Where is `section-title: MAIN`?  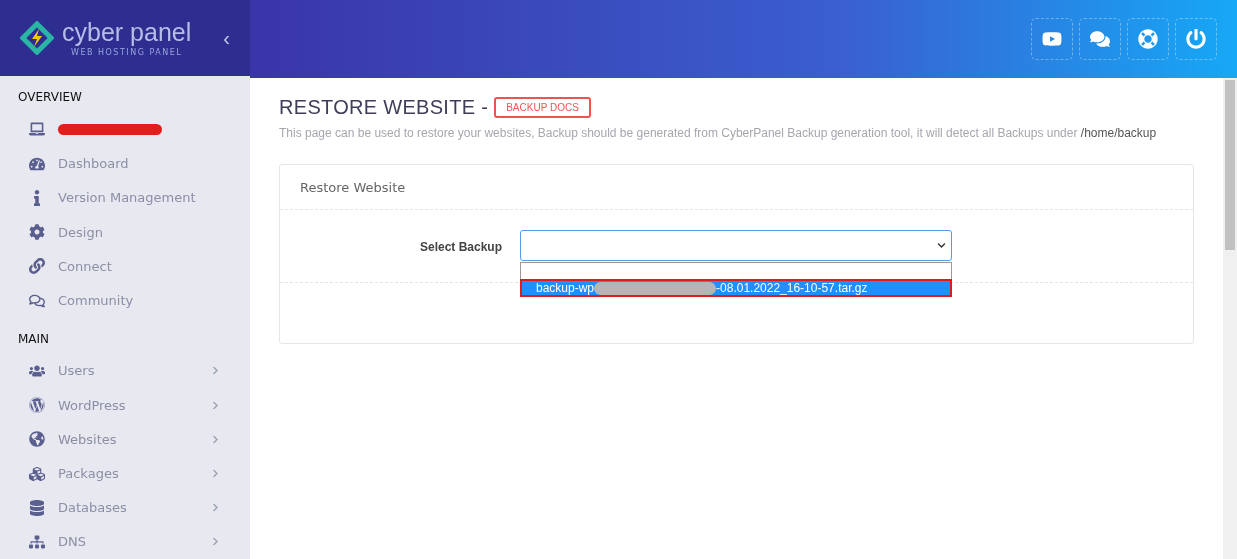 section-title: MAIN is located at coordinates (34, 339).